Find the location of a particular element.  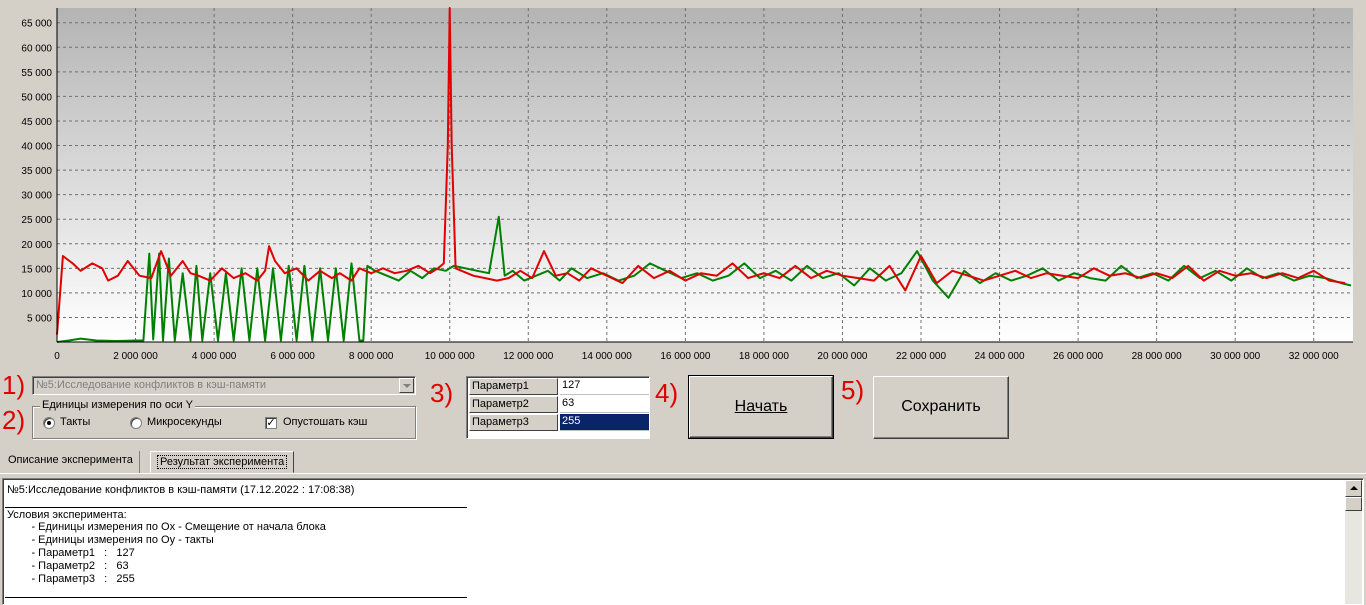

x-tick-label: 20 000 000 is located at coordinates (842, 356).